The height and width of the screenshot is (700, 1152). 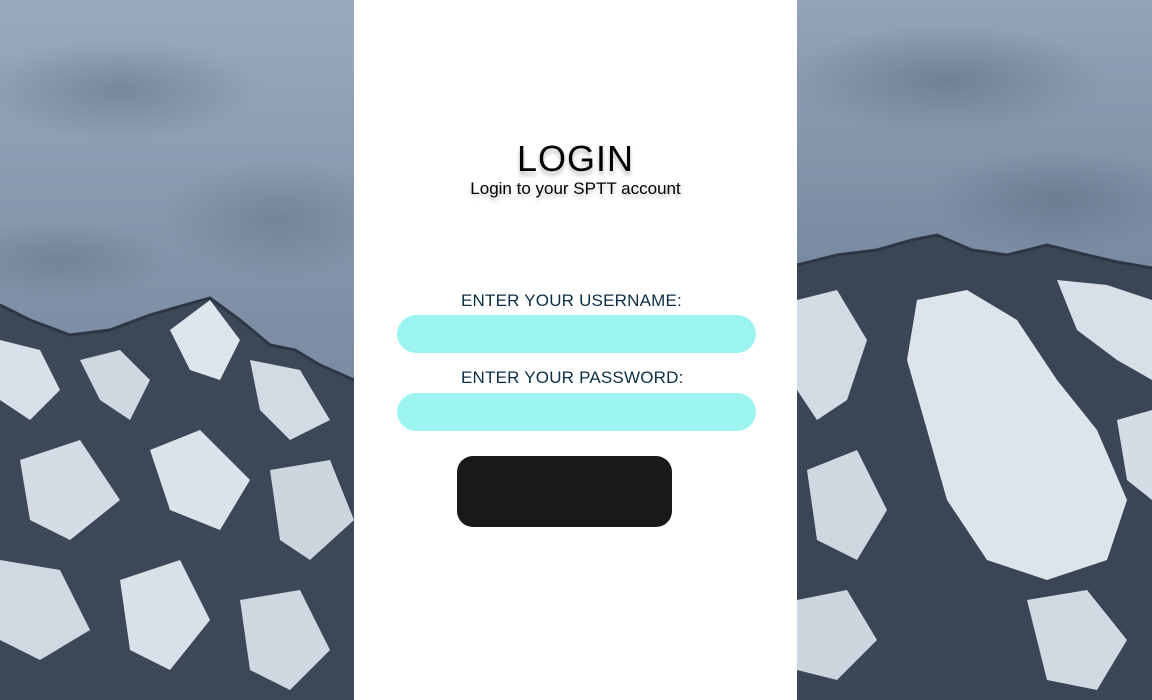 What do you see at coordinates (564, 491) in the screenshot?
I see `login-button` at bounding box center [564, 491].